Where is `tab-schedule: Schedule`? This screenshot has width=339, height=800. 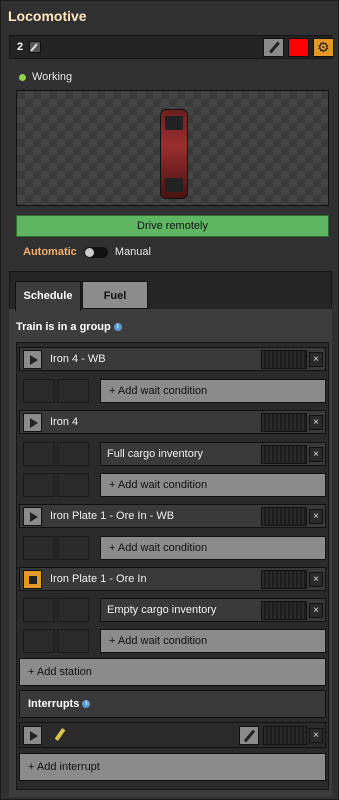 tab-schedule: Schedule is located at coordinates (48, 296).